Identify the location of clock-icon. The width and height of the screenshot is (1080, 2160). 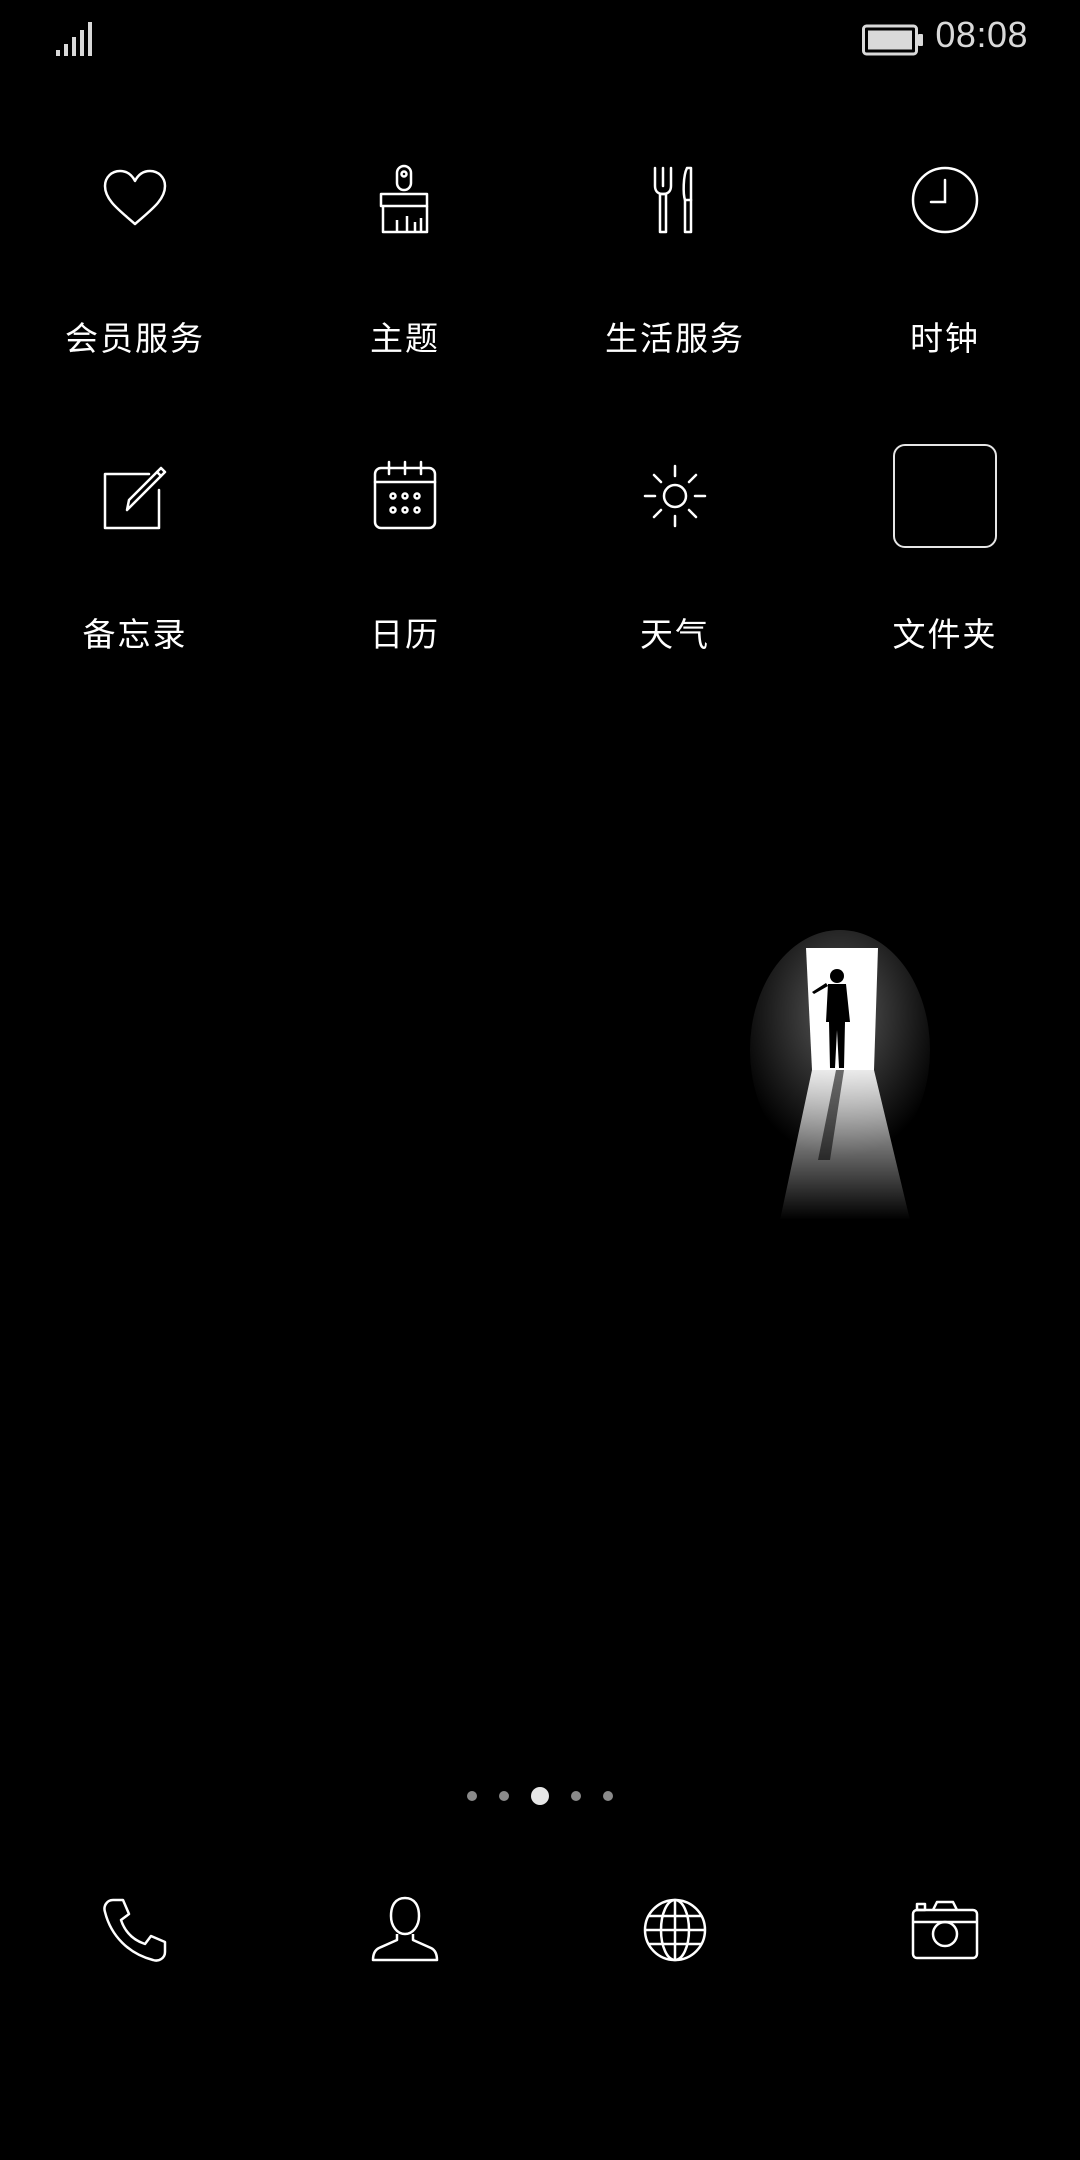
(945, 200).